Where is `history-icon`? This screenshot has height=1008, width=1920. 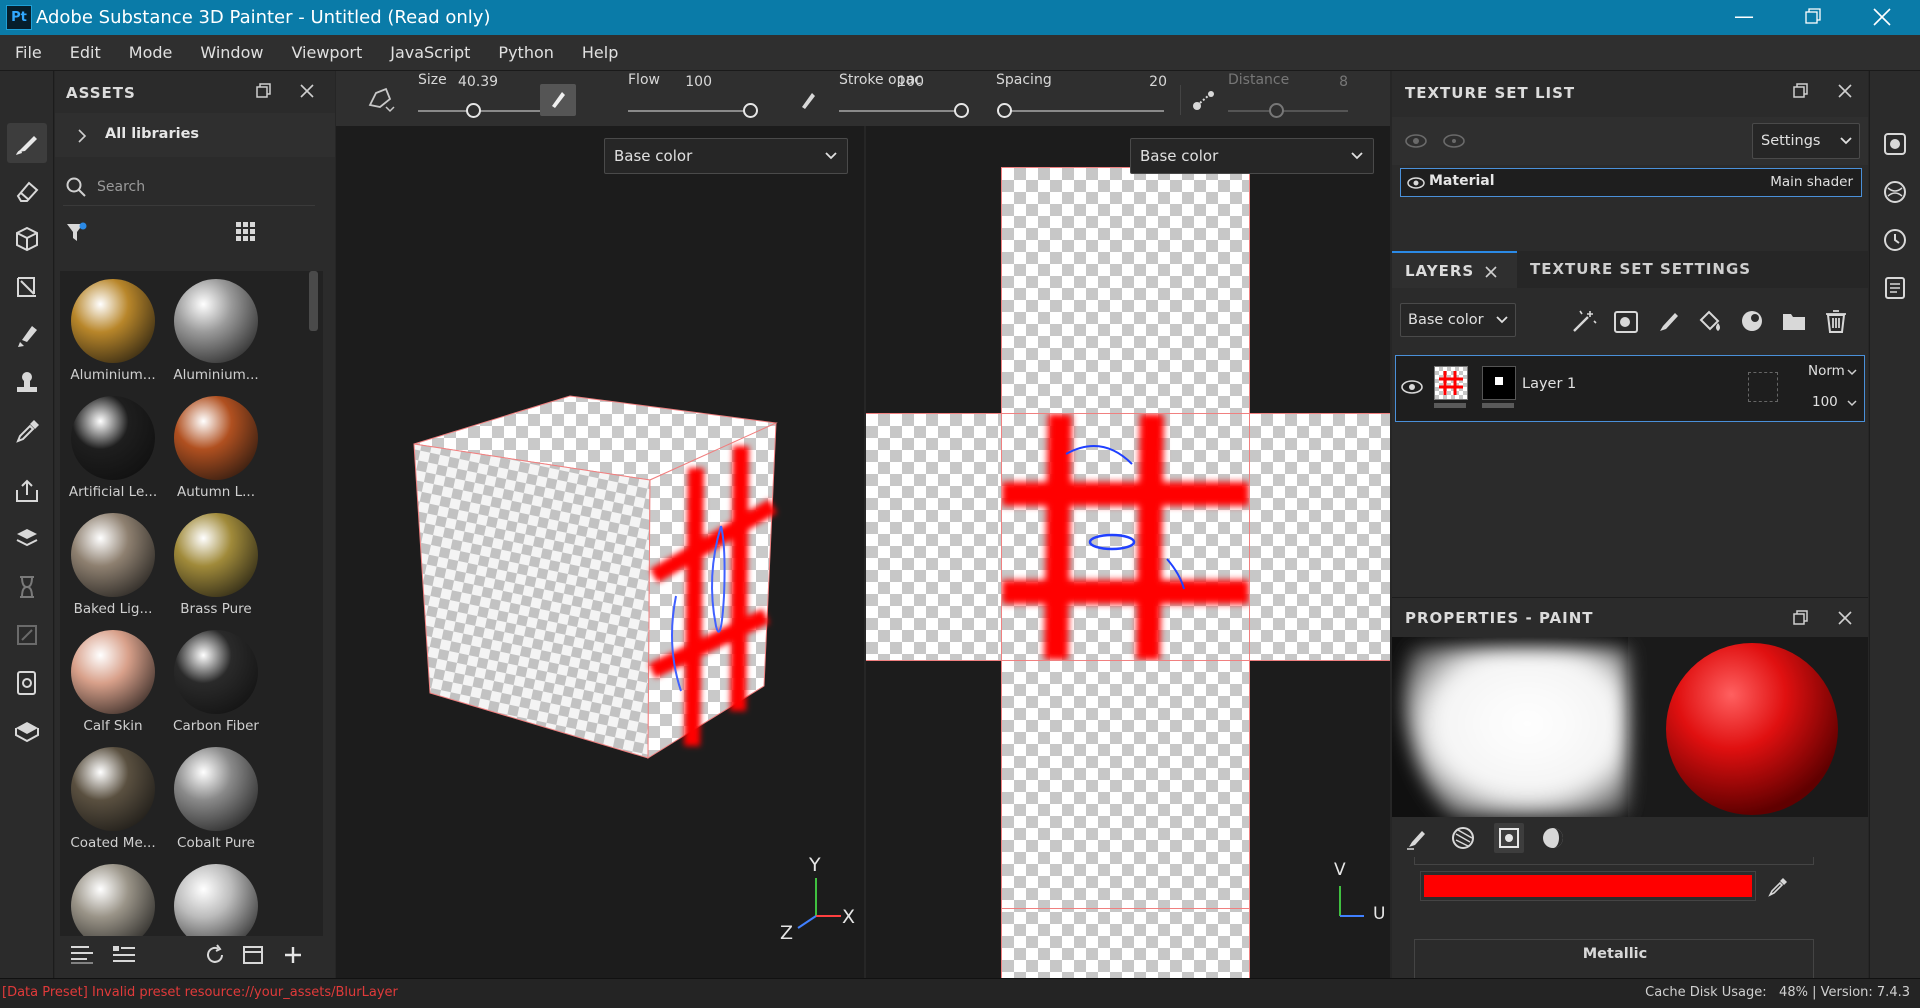 history-icon is located at coordinates (1895, 240).